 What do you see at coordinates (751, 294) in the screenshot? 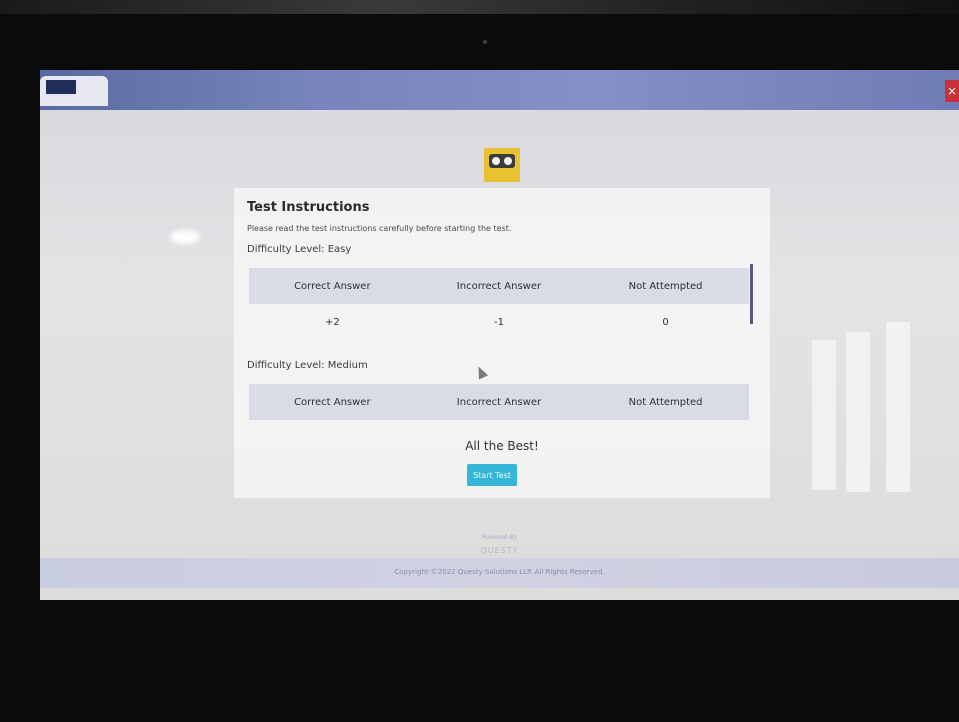
I see `scrollbar` at bounding box center [751, 294].